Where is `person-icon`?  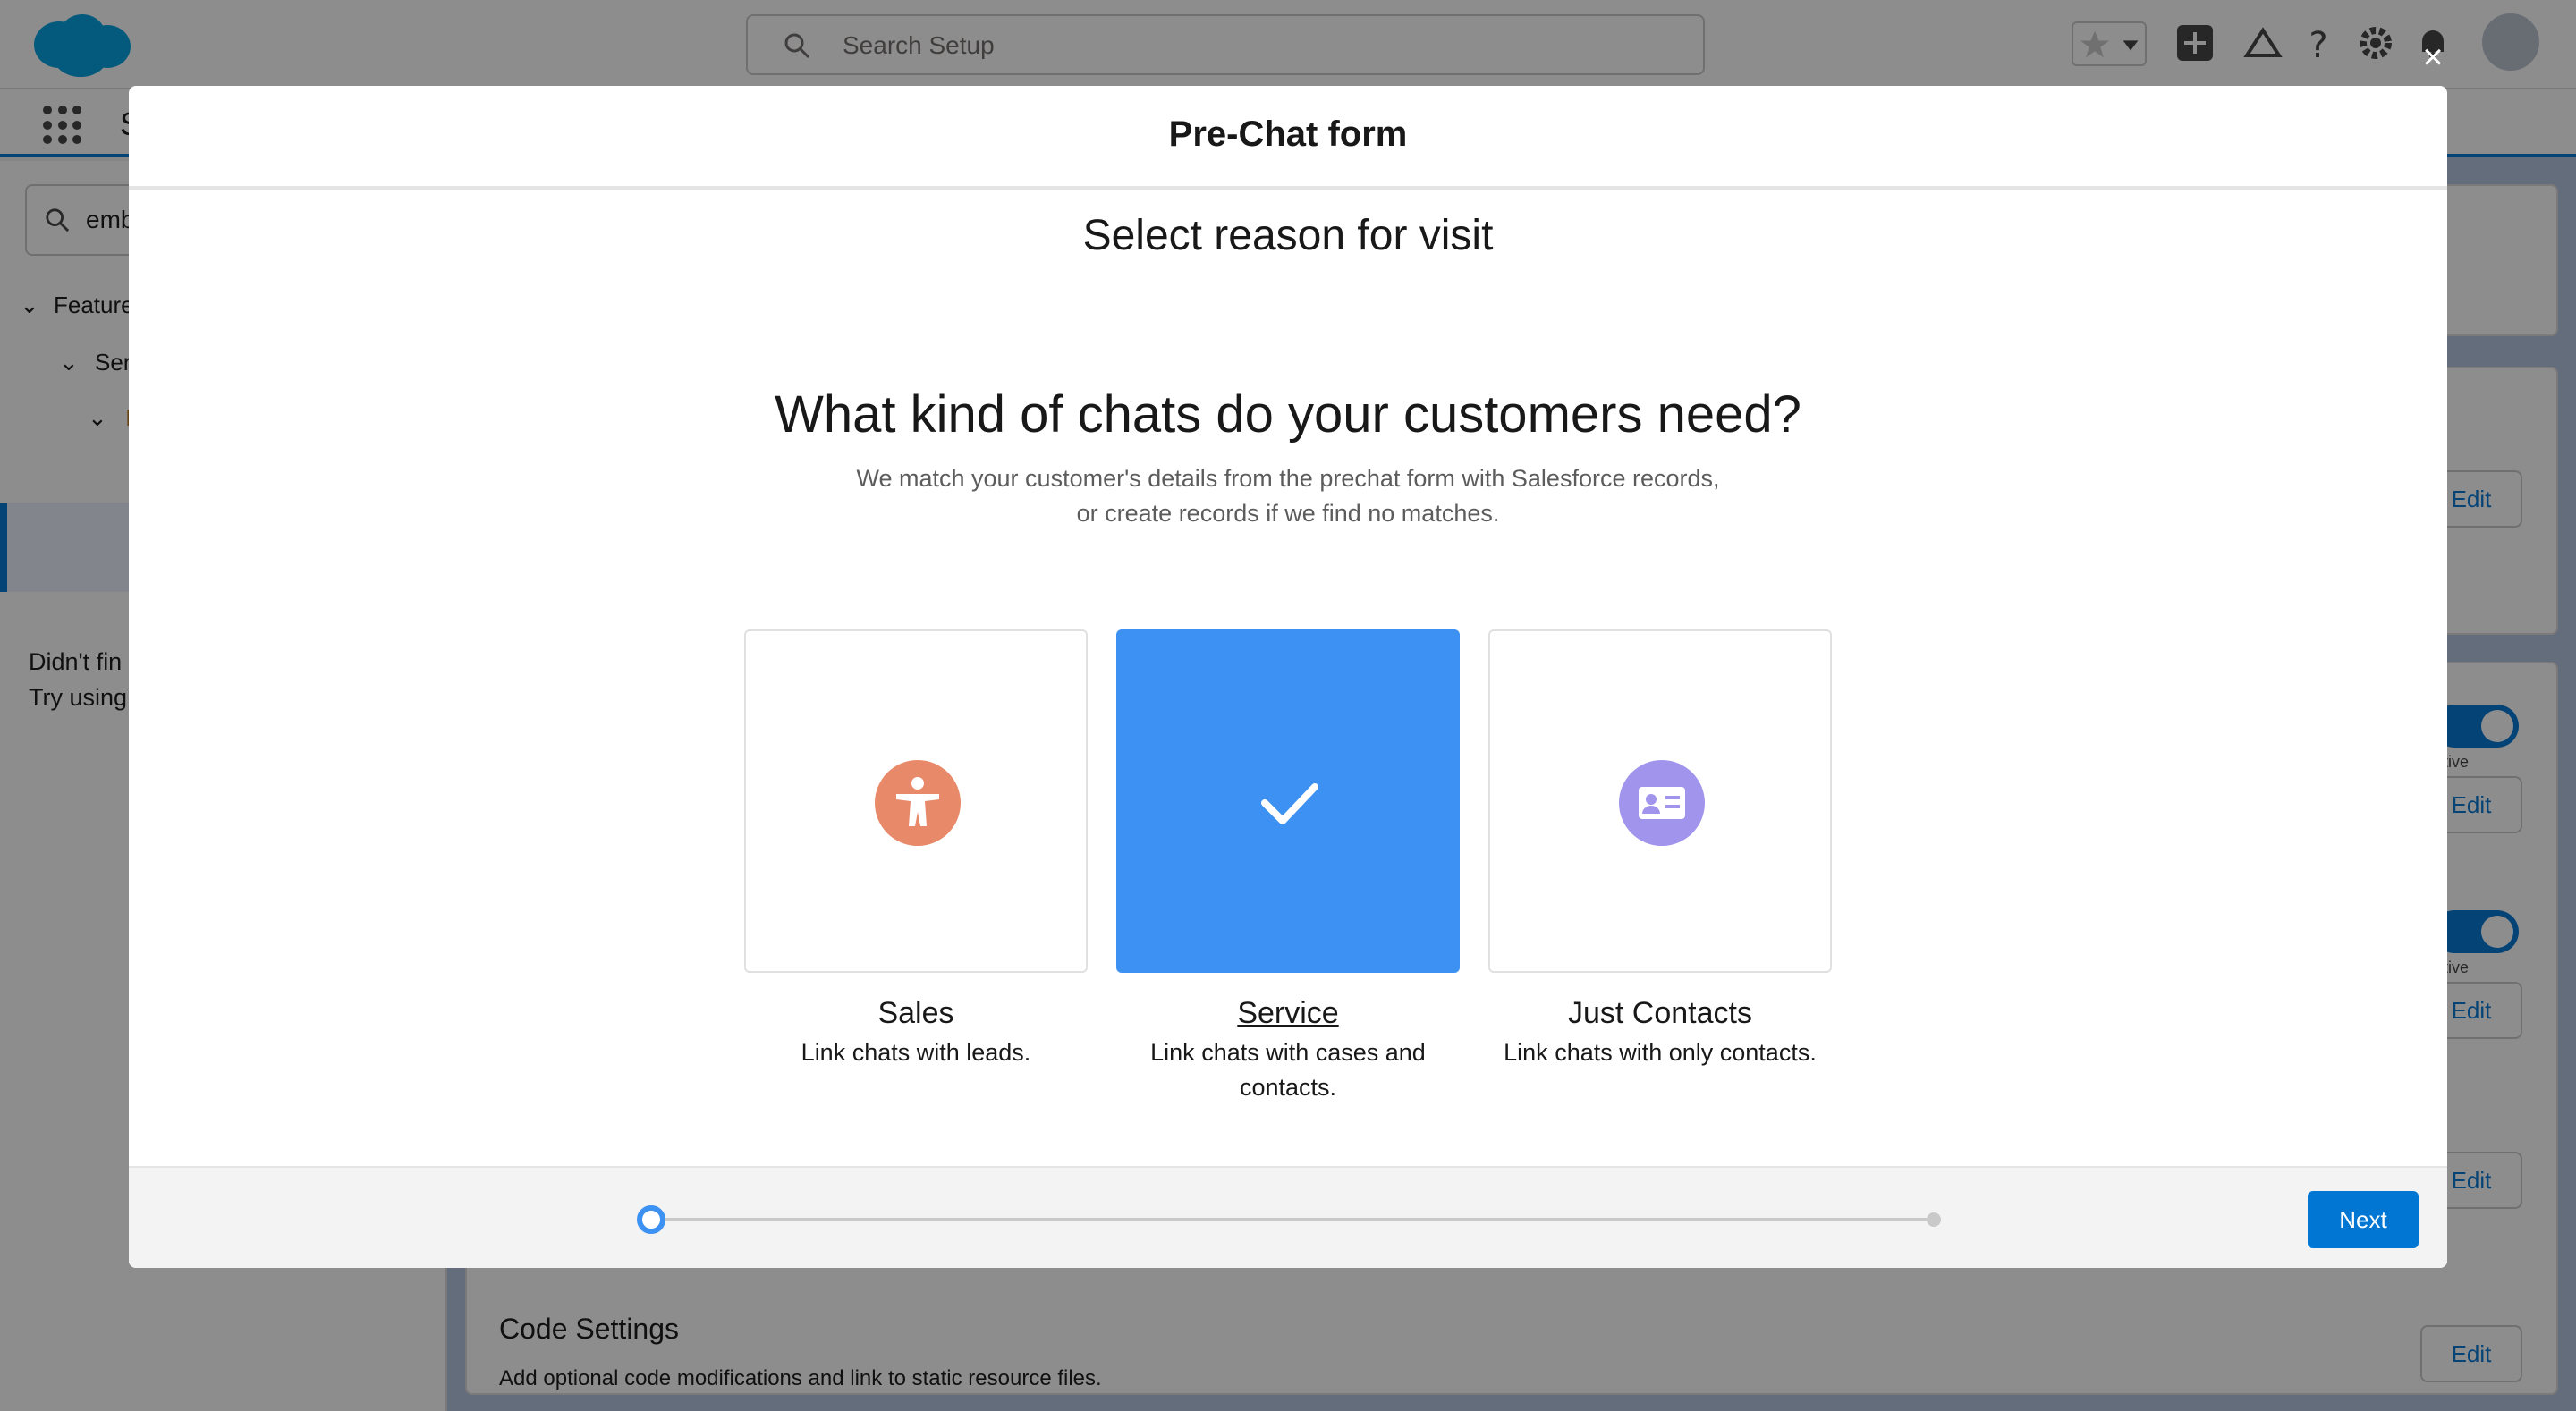 person-icon is located at coordinates (918, 803).